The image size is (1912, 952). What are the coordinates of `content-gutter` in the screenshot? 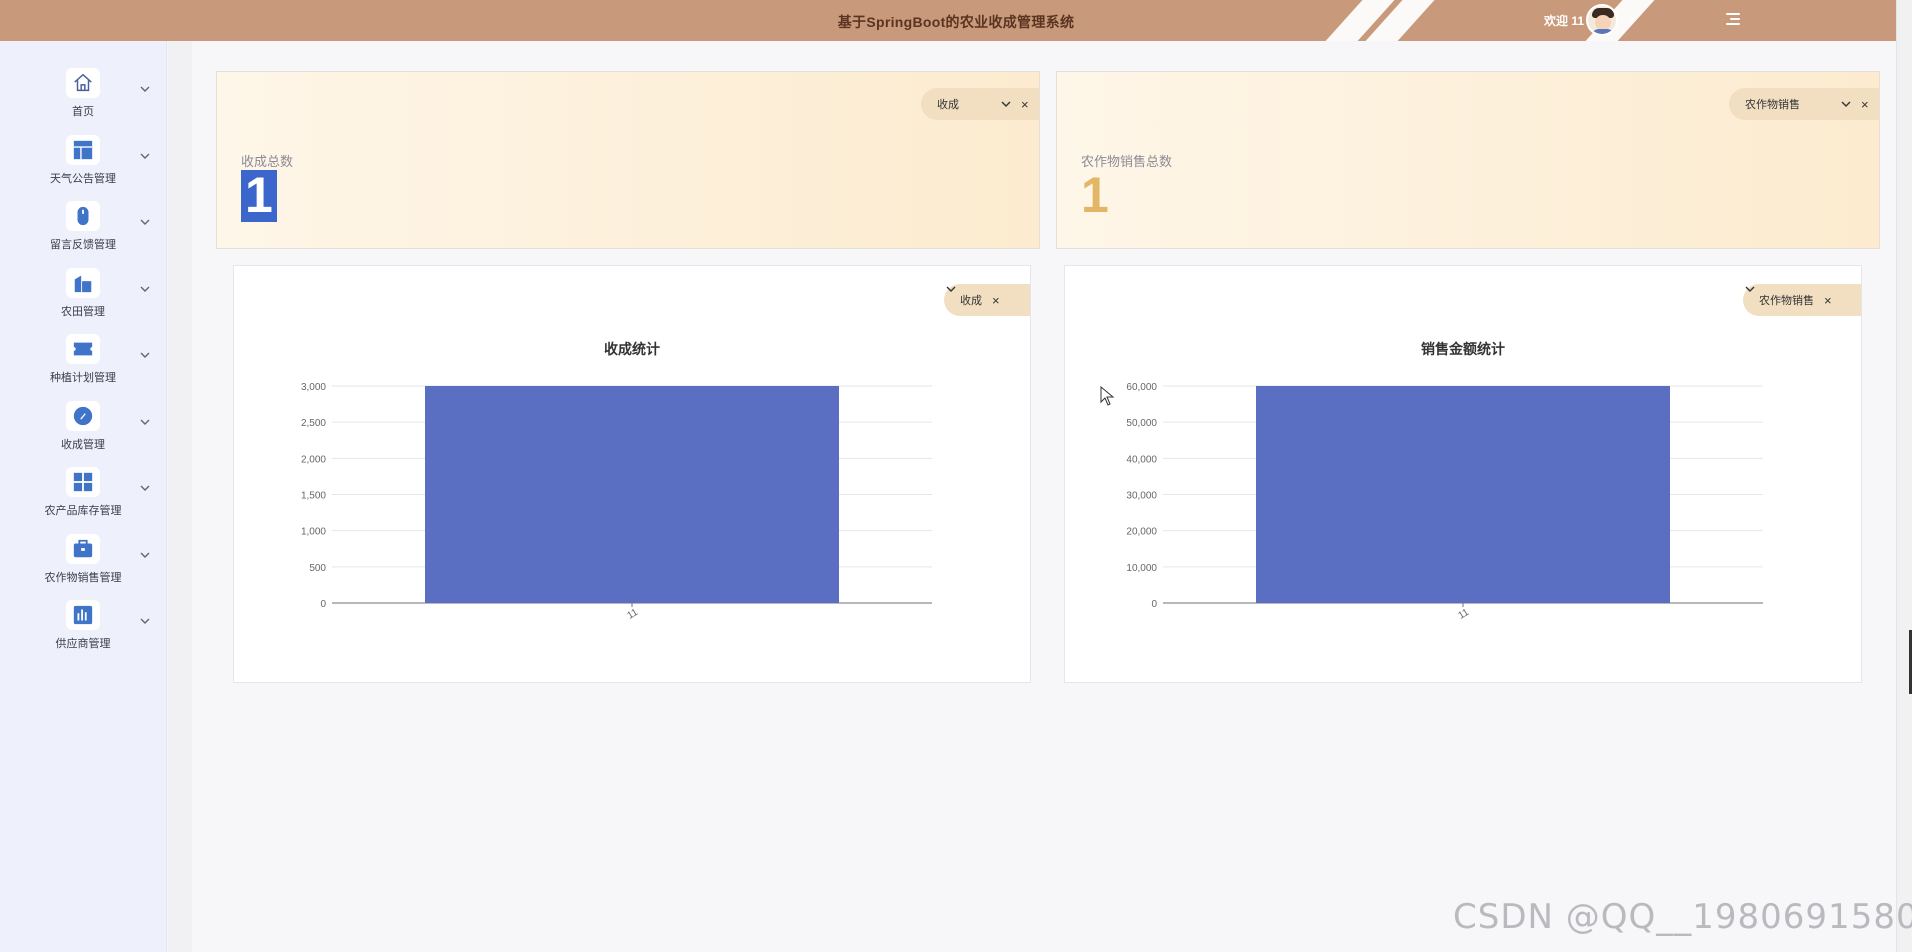 It's located at (180, 496).